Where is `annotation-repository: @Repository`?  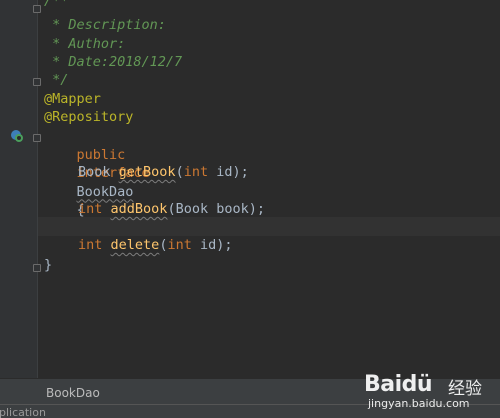
annotation-repository: @Repository is located at coordinates (89, 117).